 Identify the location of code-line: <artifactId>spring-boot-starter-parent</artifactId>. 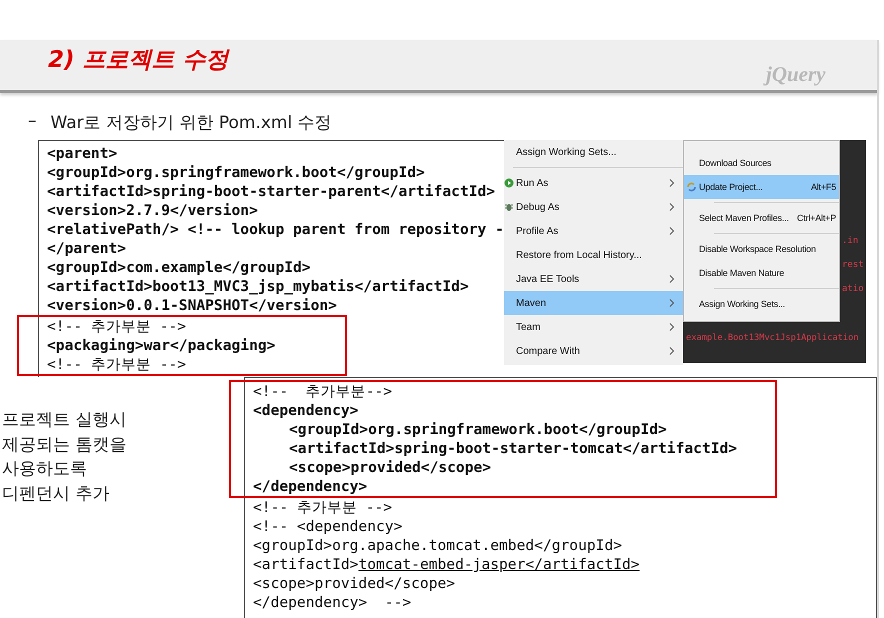
(271, 191).